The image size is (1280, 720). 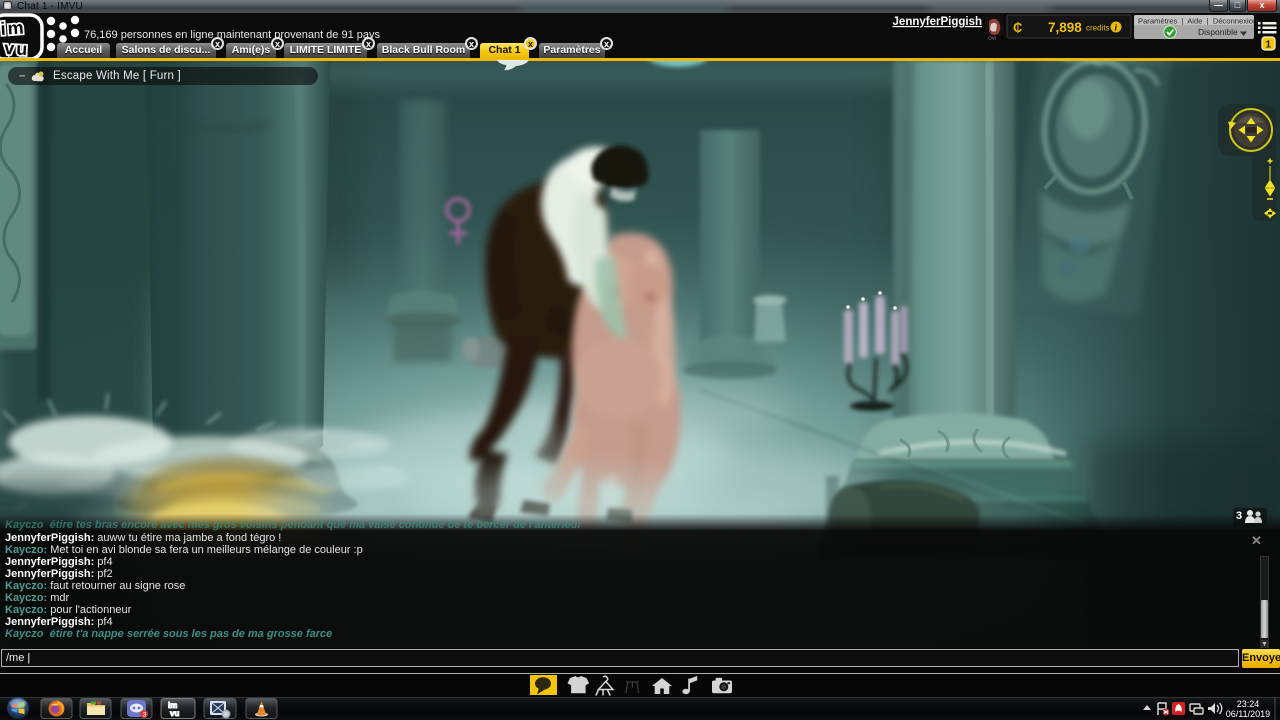 What do you see at coordinates (1218, 32) in the screenshot?
I see `svg-text: Disponible` at bounding box center [1218, 32].